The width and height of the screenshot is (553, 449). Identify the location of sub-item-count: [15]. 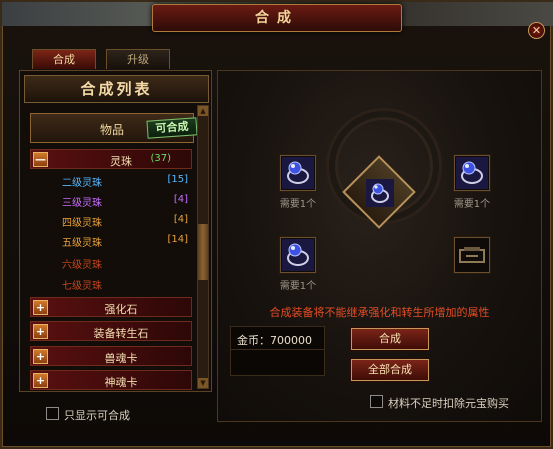
(177, 179).